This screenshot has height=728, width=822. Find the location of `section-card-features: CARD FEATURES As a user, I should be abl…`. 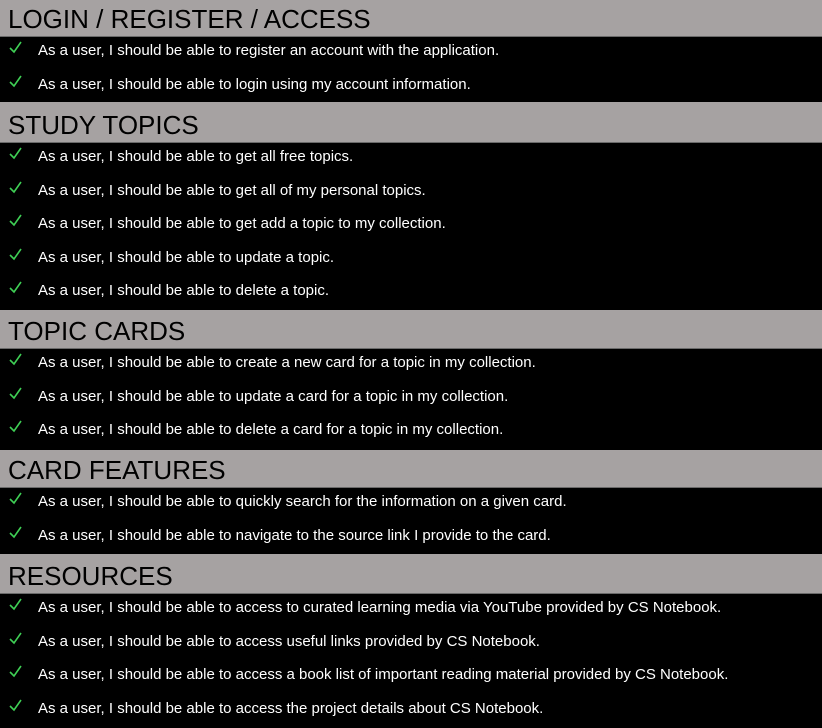

section-card-features: CARD FEATURES As a user, I should be abl… is located at coordinates (411, 502).